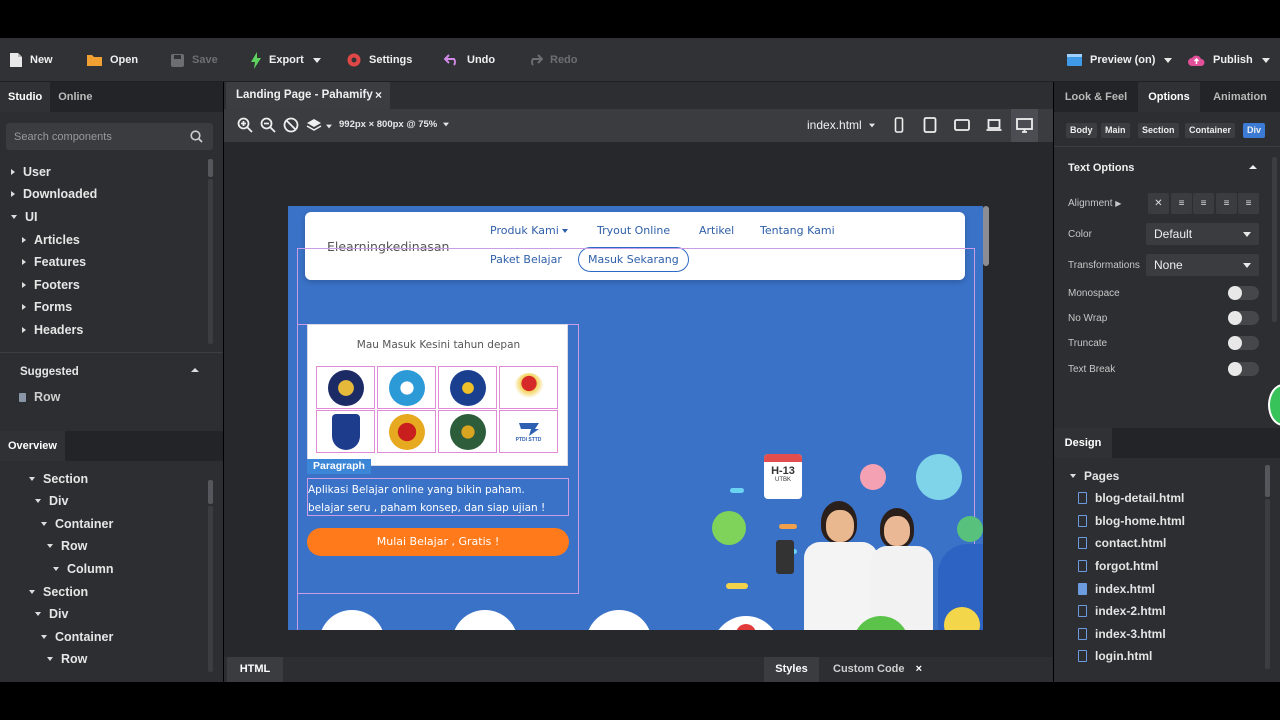  I want to click on align-none-button: ✕, so click(1158, 203).